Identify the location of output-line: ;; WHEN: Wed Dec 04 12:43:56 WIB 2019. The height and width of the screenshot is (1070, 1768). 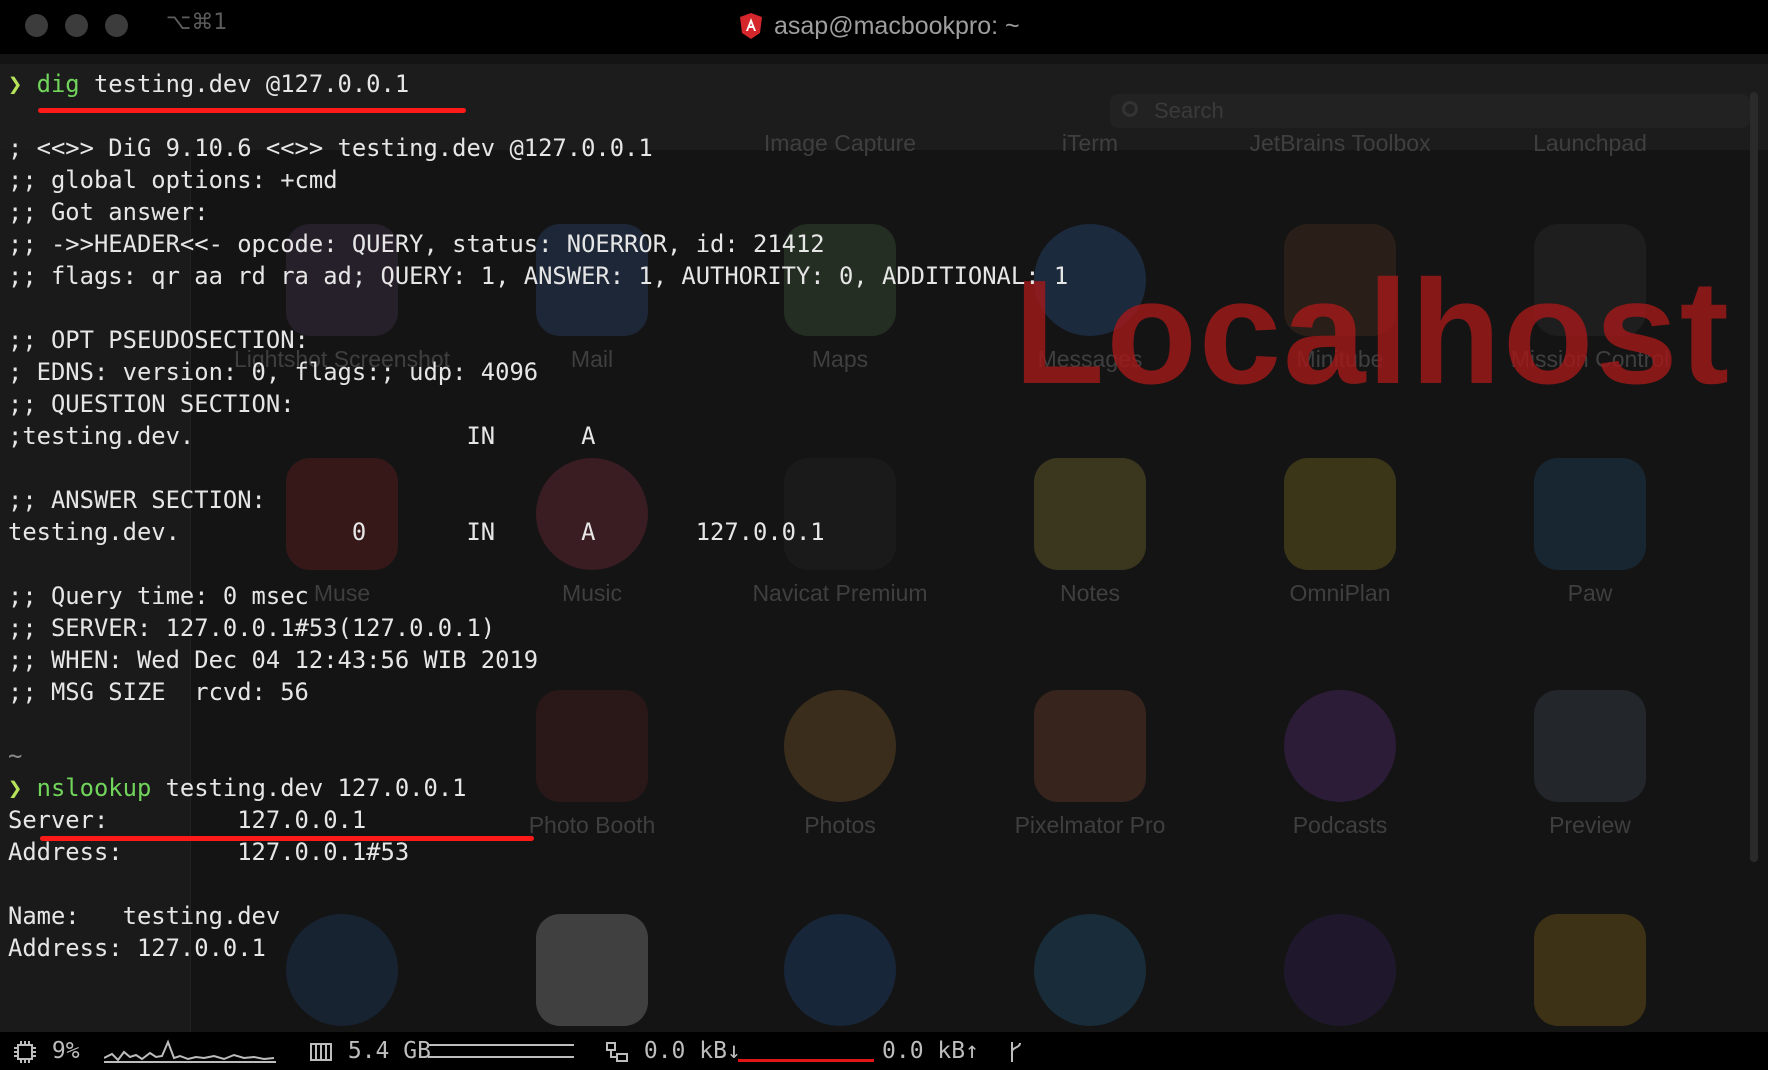
(273, 660).